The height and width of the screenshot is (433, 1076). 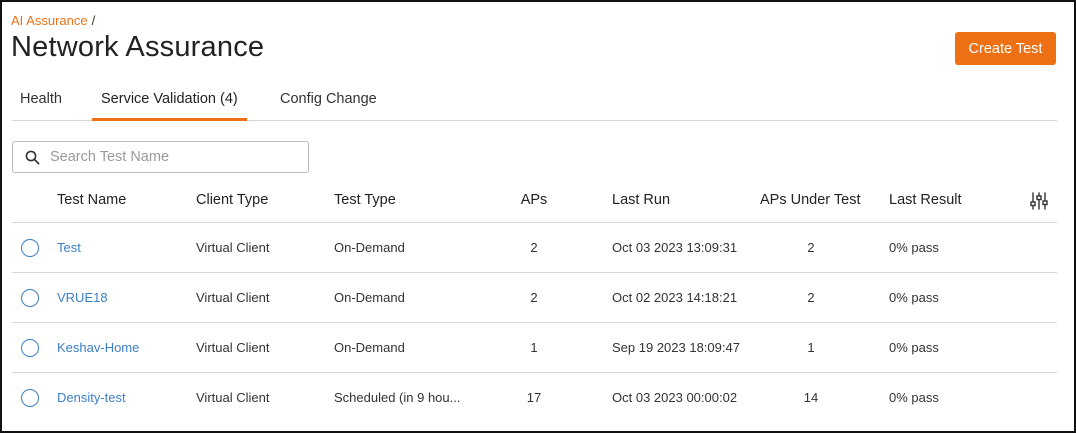 What do you see at coordinates (810, 200) in the screenshot?
I see `column-header-aps-under-test: APs Under Test` at bounding box center [810, 200].